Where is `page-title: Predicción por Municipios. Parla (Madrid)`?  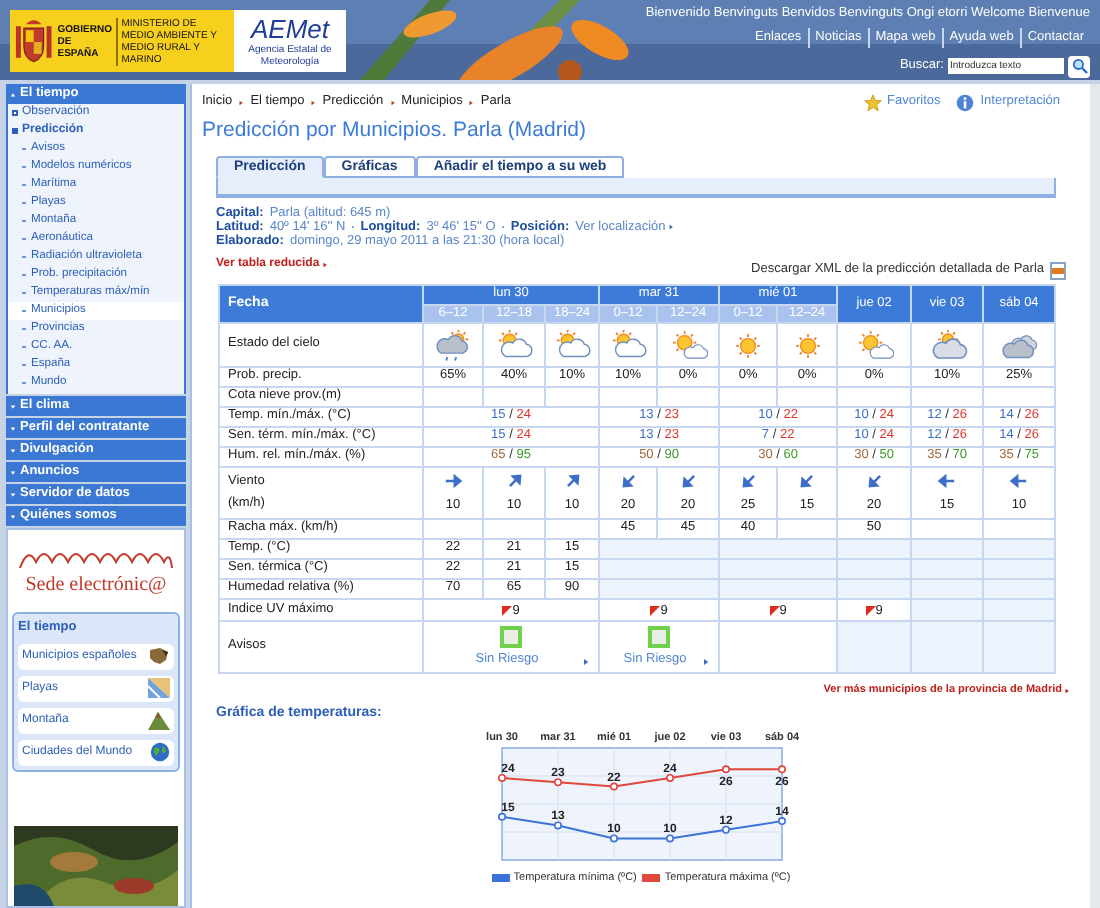 page-title: Predicción por Municipios. Parla (Madrid) is located at coordinates (395, 131).